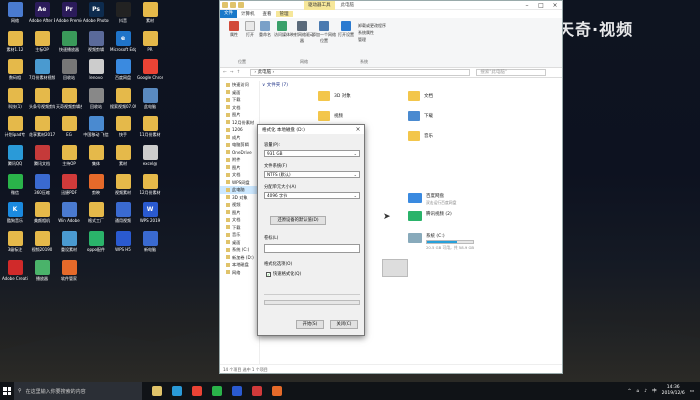 This screenshot has height=400, width=700. I want to click on desktop-icon: 11月份素材, so click(150, 126).